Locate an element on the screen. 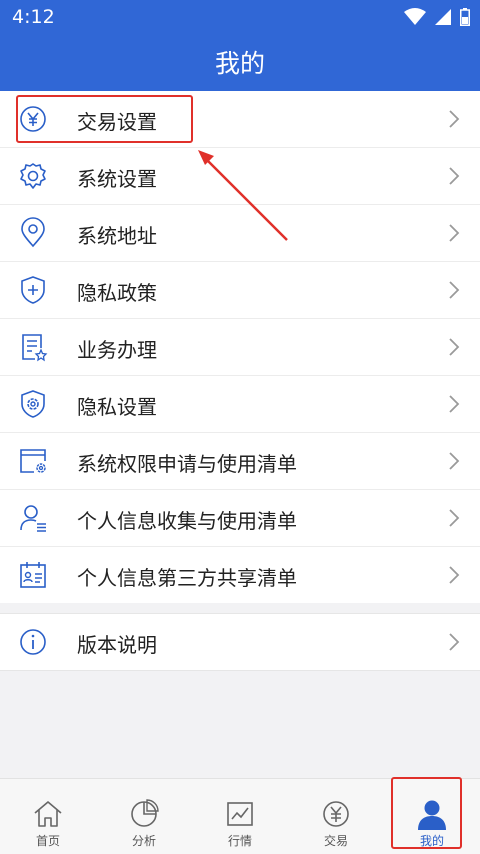 Image resolution: width=480 pixels, height=854 pixels. menu-item-label: 个人信息第三方共享清单 is located at coordinates (187, 578).